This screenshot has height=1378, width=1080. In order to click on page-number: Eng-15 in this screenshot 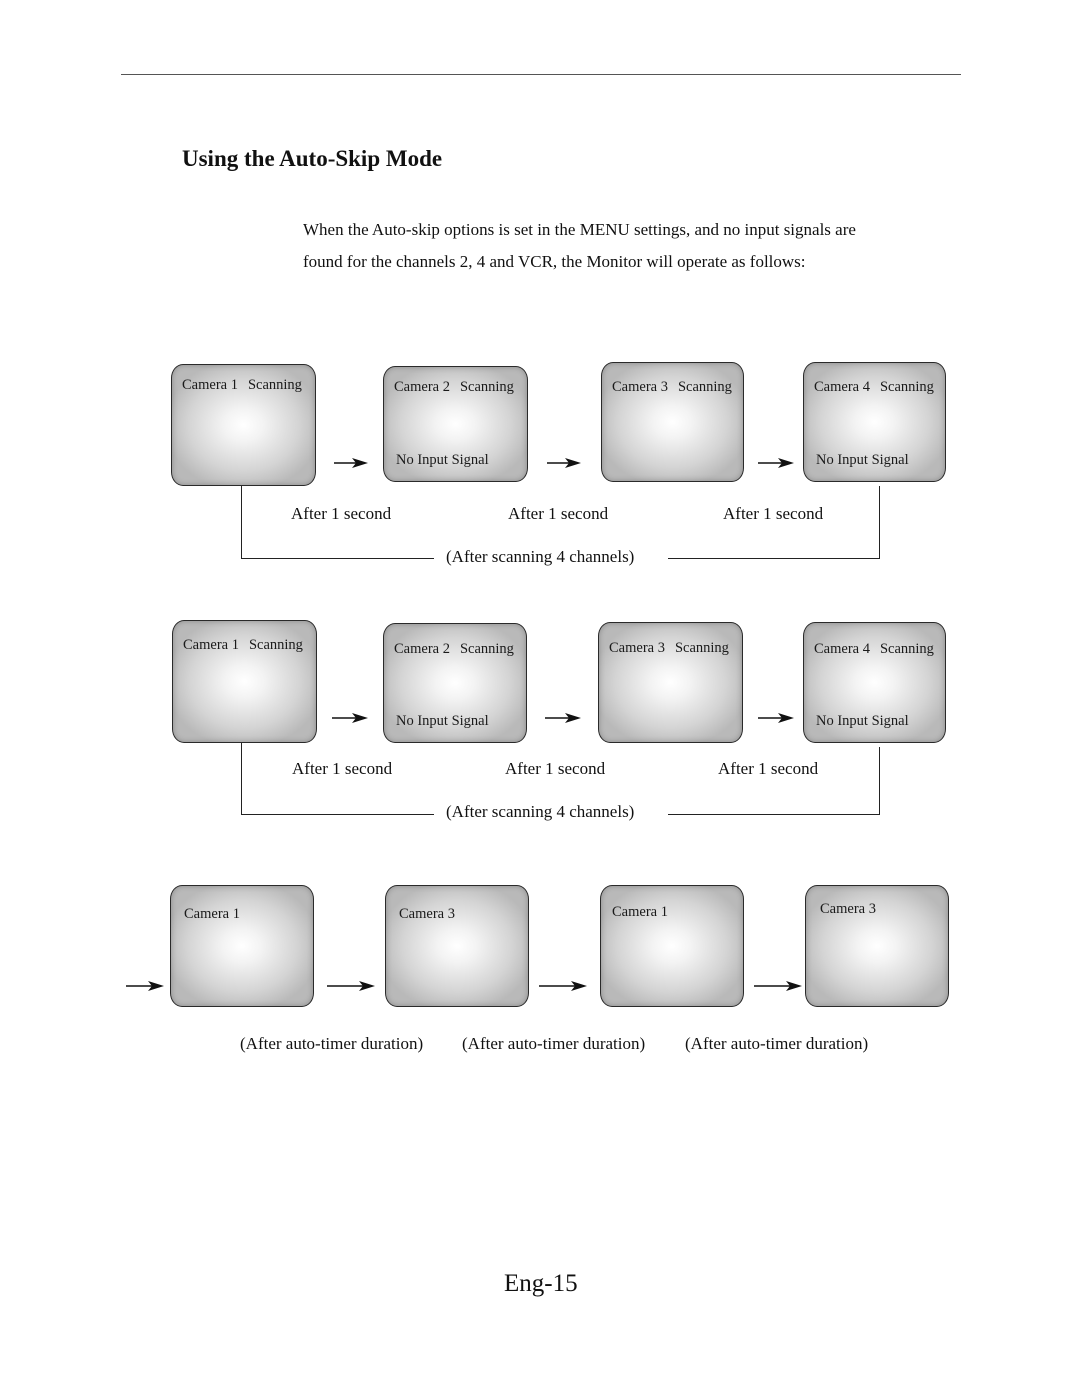, I will do `click(541, 1283)`.